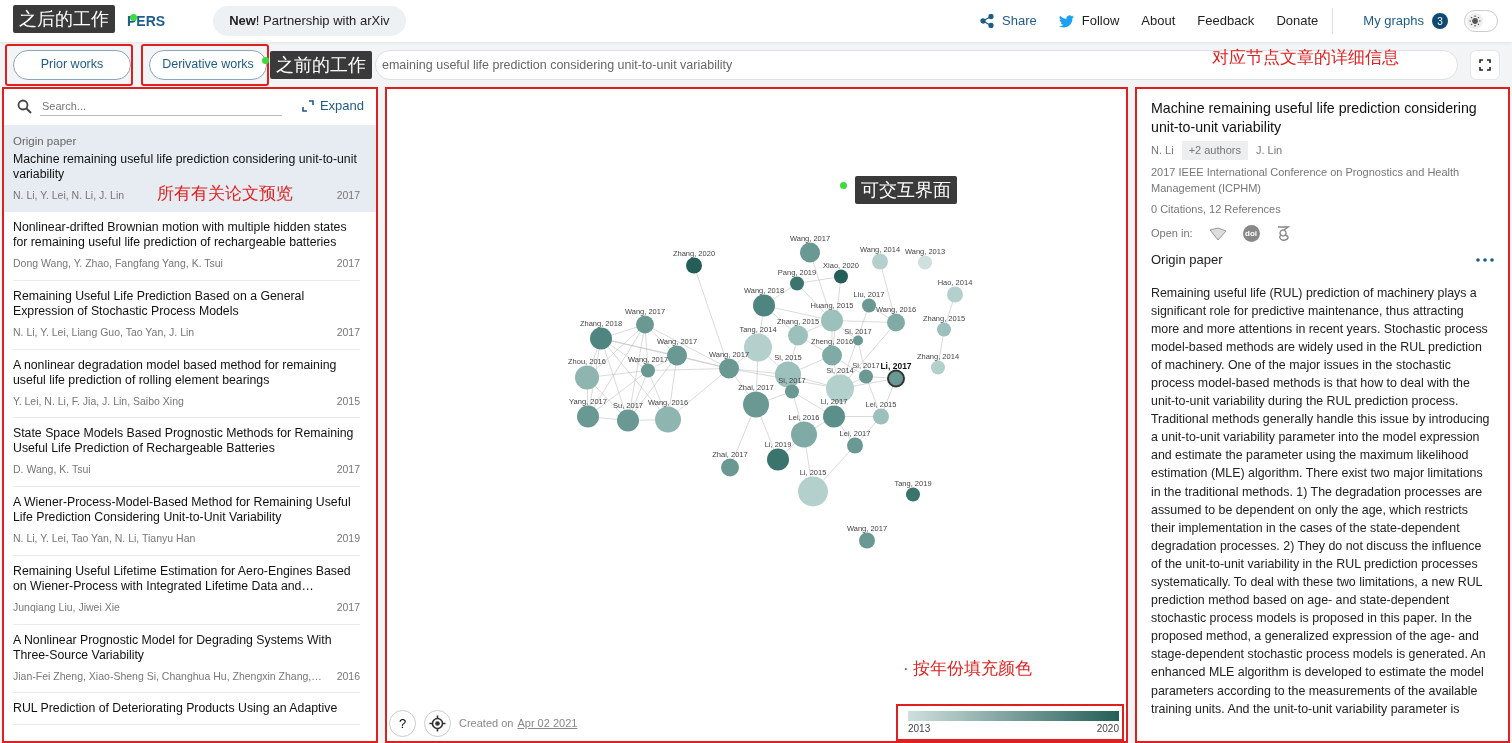 Image resolution: width=1512 pixels, height=743 pixels. I want to click on paper-list-item: Nonlinear-drifted Brownian motion with multiple hidden states for remaining useful life prediction of rechargeable batteries Dong Wang, Y. Zhao, Fangfang Yang, K. Tsui 2017, so click(190, 246).